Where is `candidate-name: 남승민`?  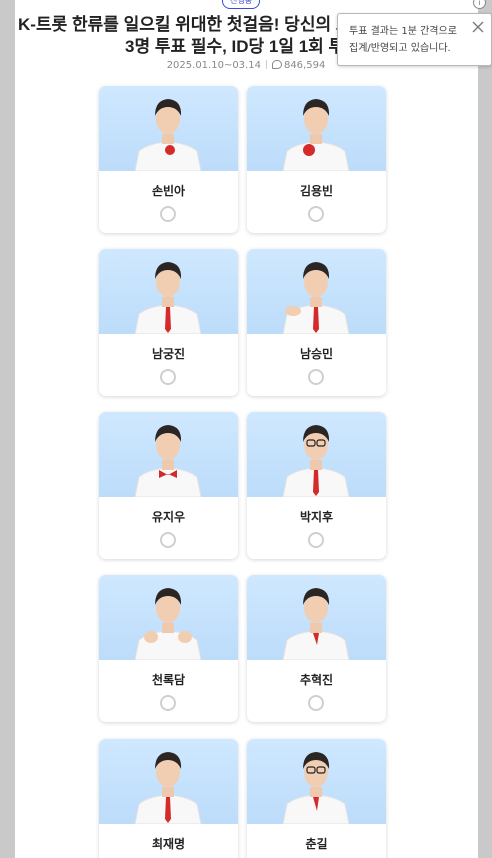 candidate-name: 남승민 is located at coordinates (316, 354).